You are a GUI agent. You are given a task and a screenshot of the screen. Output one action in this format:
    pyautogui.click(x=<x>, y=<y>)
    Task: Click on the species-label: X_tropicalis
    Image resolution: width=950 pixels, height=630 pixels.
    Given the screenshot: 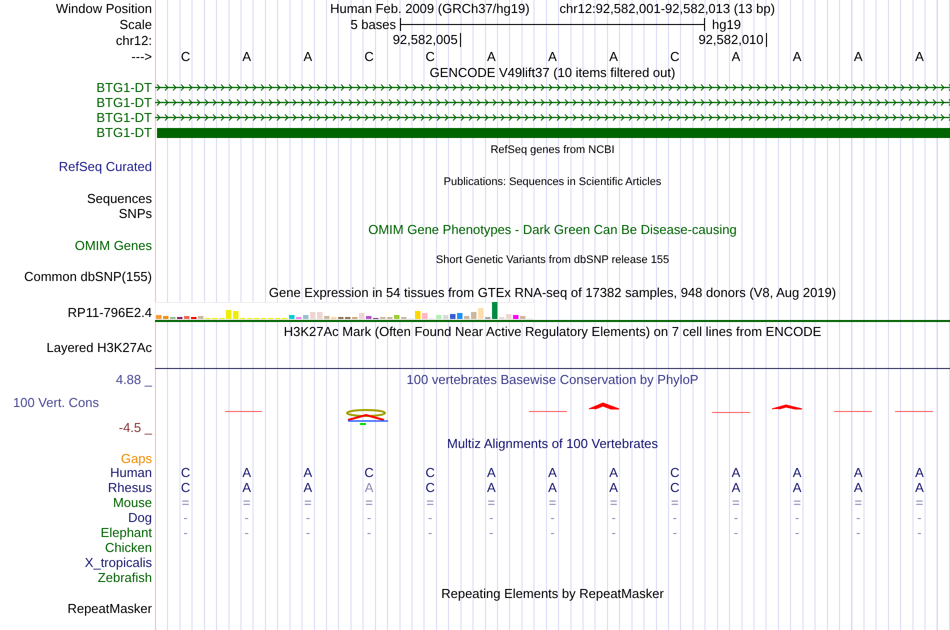 What is the action you would take?
    pyautogui.click(x=118, y=562)
    